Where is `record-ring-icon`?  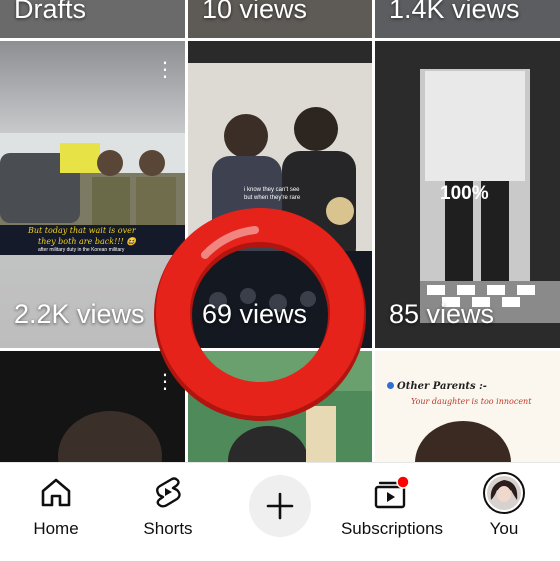 record-ring-icon is located at coordinates (260, 314).